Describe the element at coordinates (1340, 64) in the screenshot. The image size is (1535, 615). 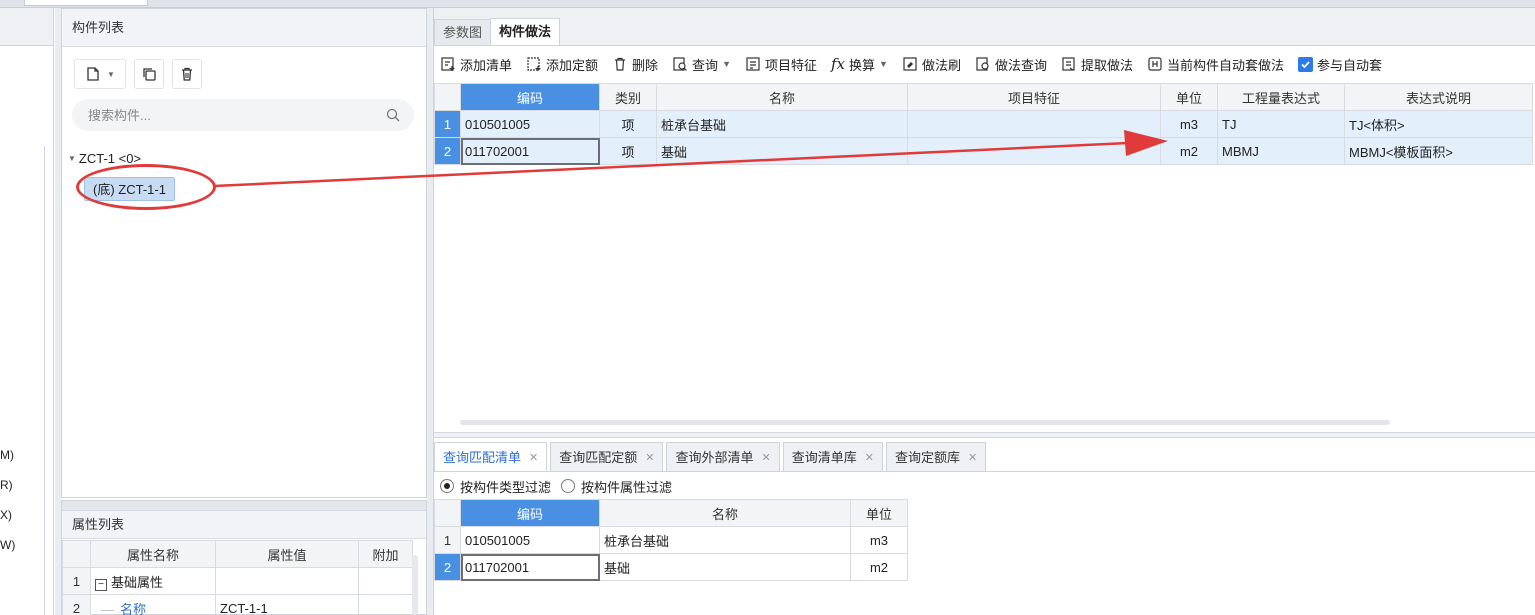
I see `participate-auto-checkbox: 参与自动套` at that location.